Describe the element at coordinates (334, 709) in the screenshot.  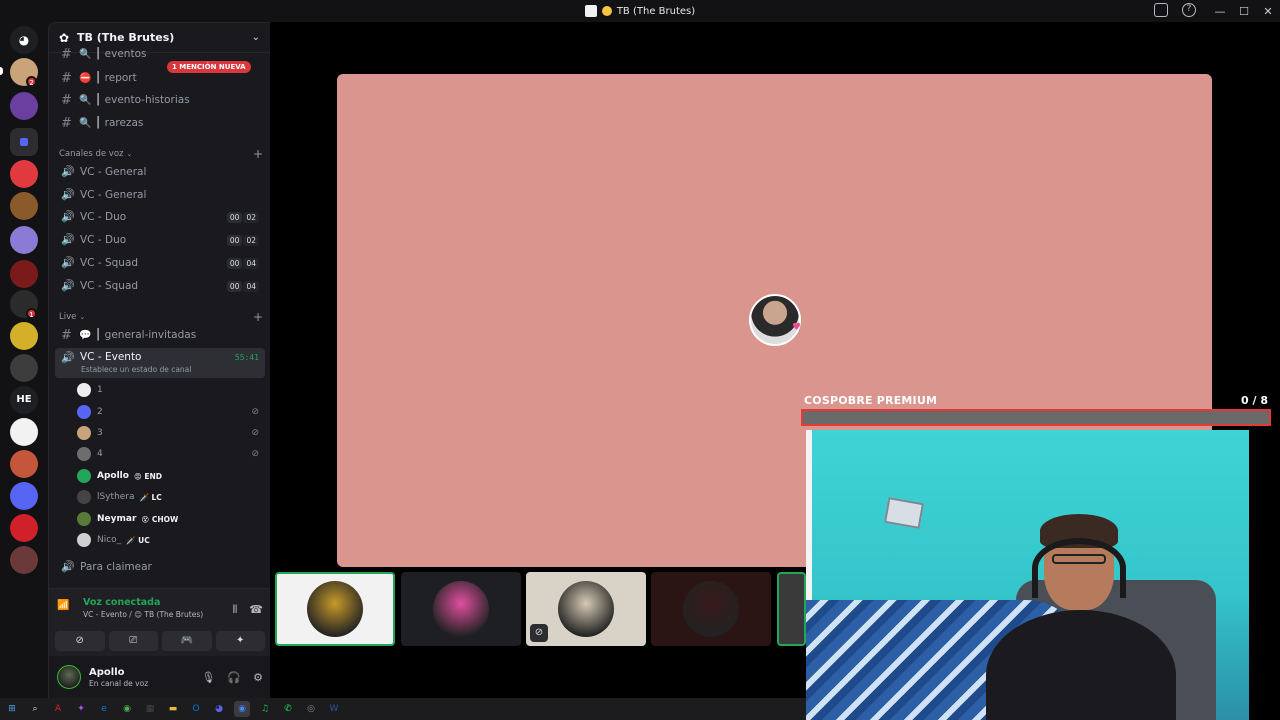
I see `word-icon: W` at that location.